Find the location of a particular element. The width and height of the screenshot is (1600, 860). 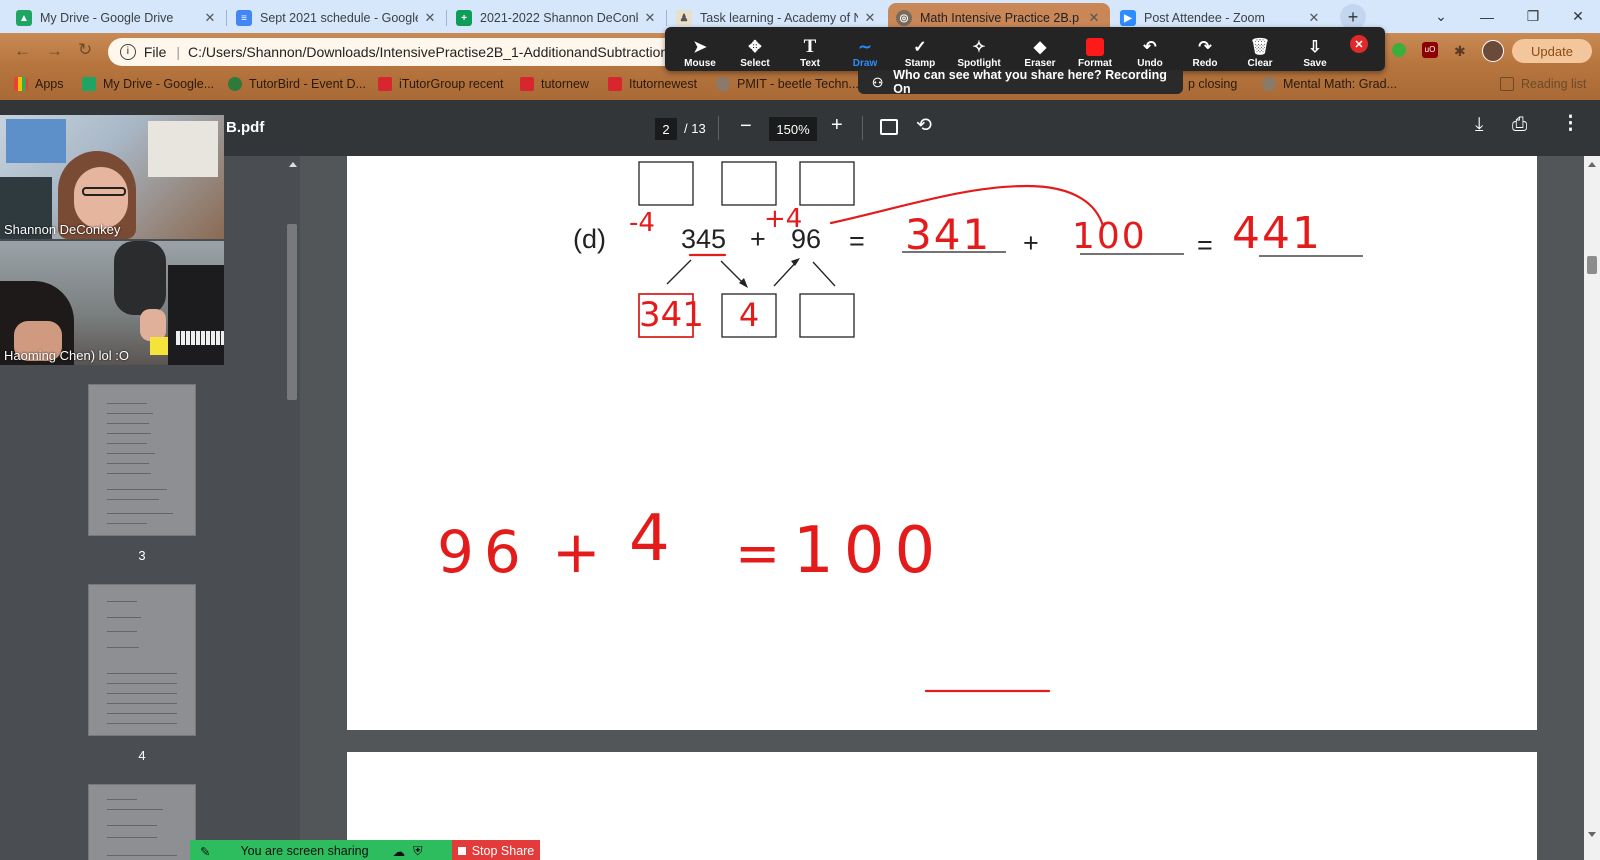

academy-icon: ♟ is located at coordinates (684, 18).